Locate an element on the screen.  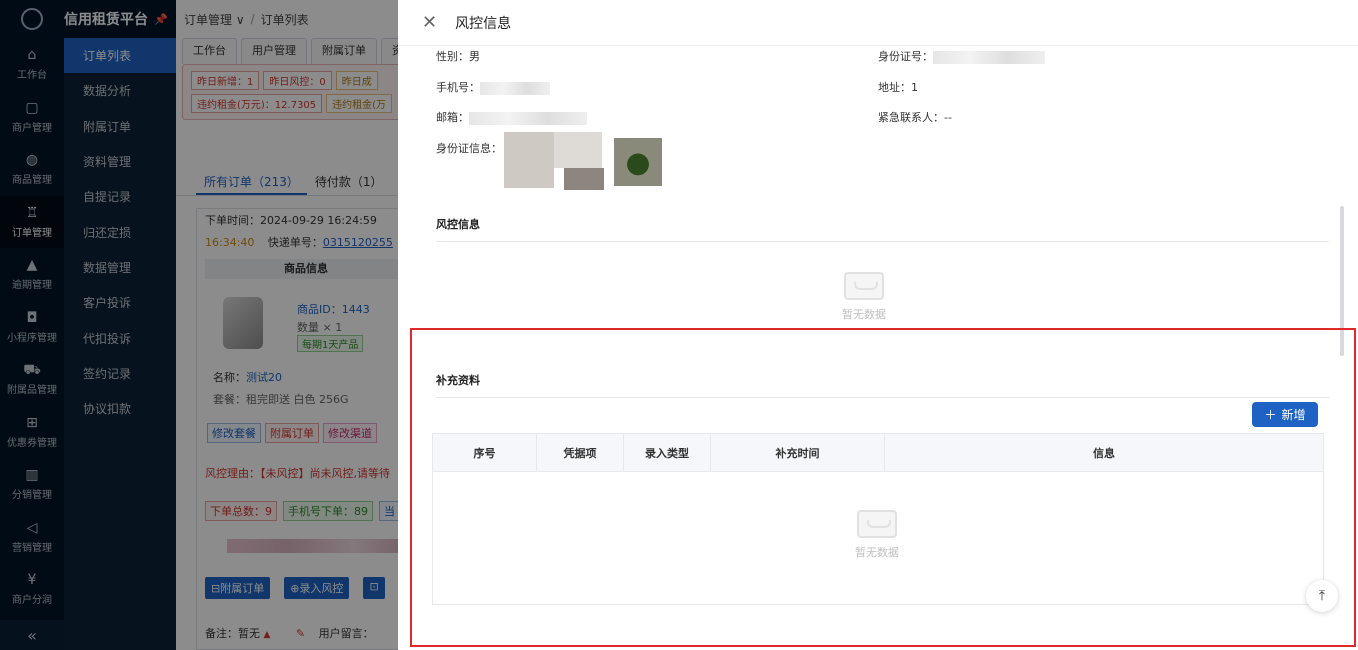
risk-empty: 暂无数据 is located at coordinates (864, 297).